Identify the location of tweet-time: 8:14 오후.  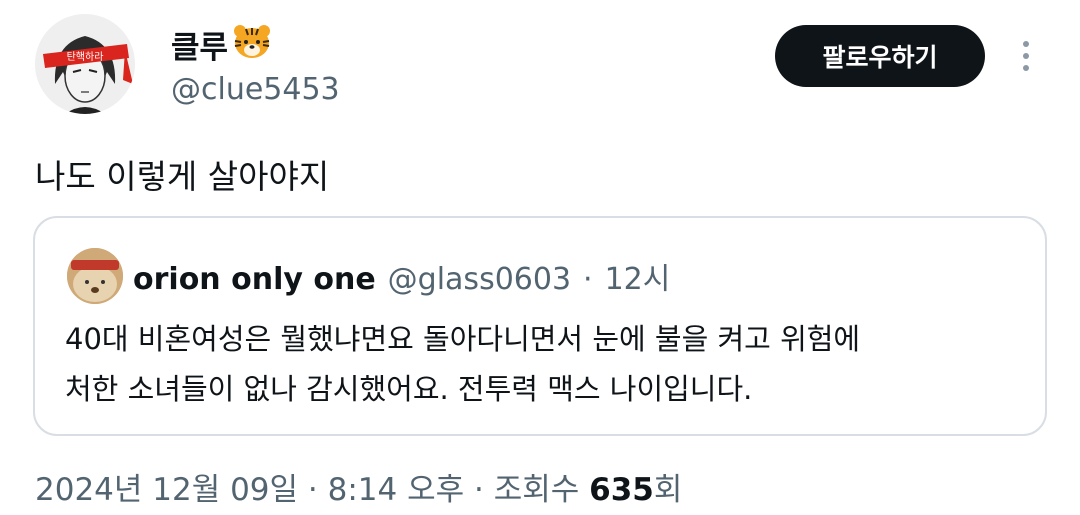
(396, 490).